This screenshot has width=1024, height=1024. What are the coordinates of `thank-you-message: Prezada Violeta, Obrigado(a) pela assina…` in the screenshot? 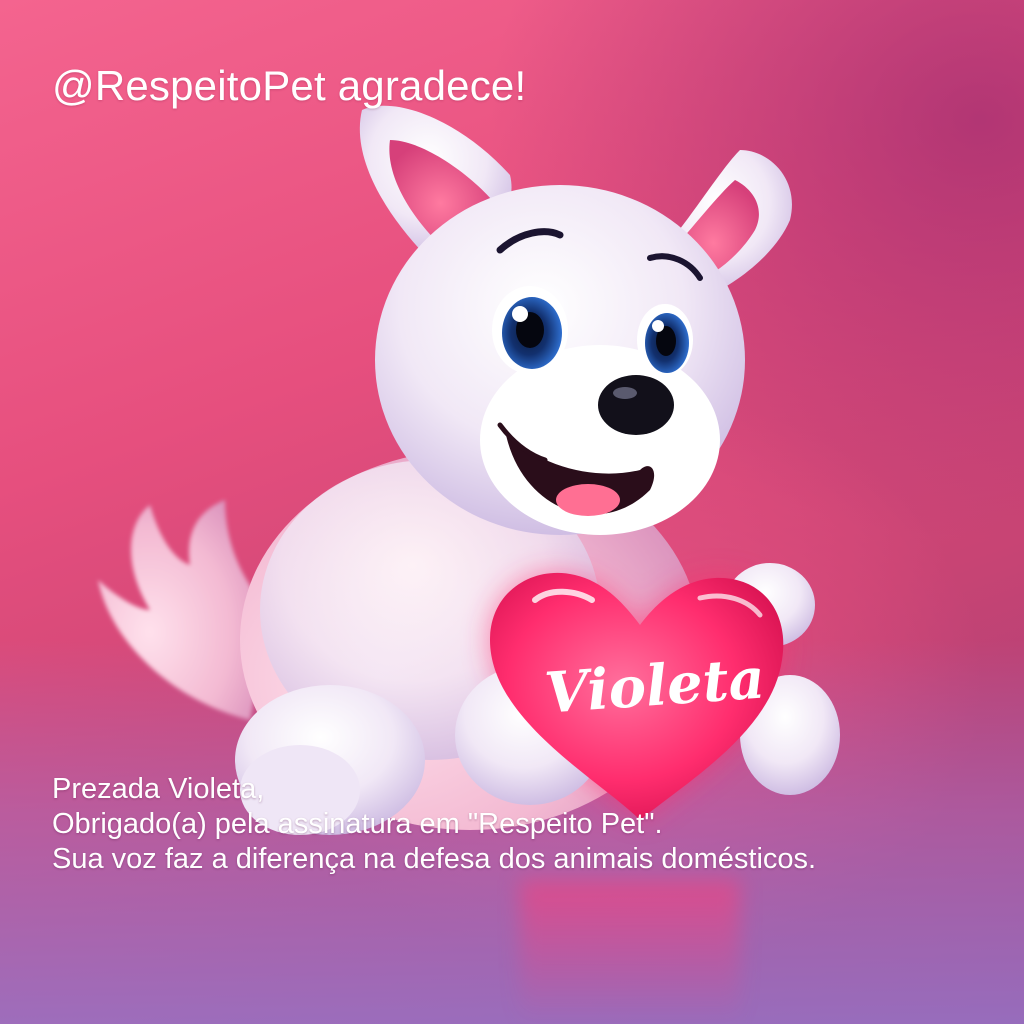 It's located at (522, 824).